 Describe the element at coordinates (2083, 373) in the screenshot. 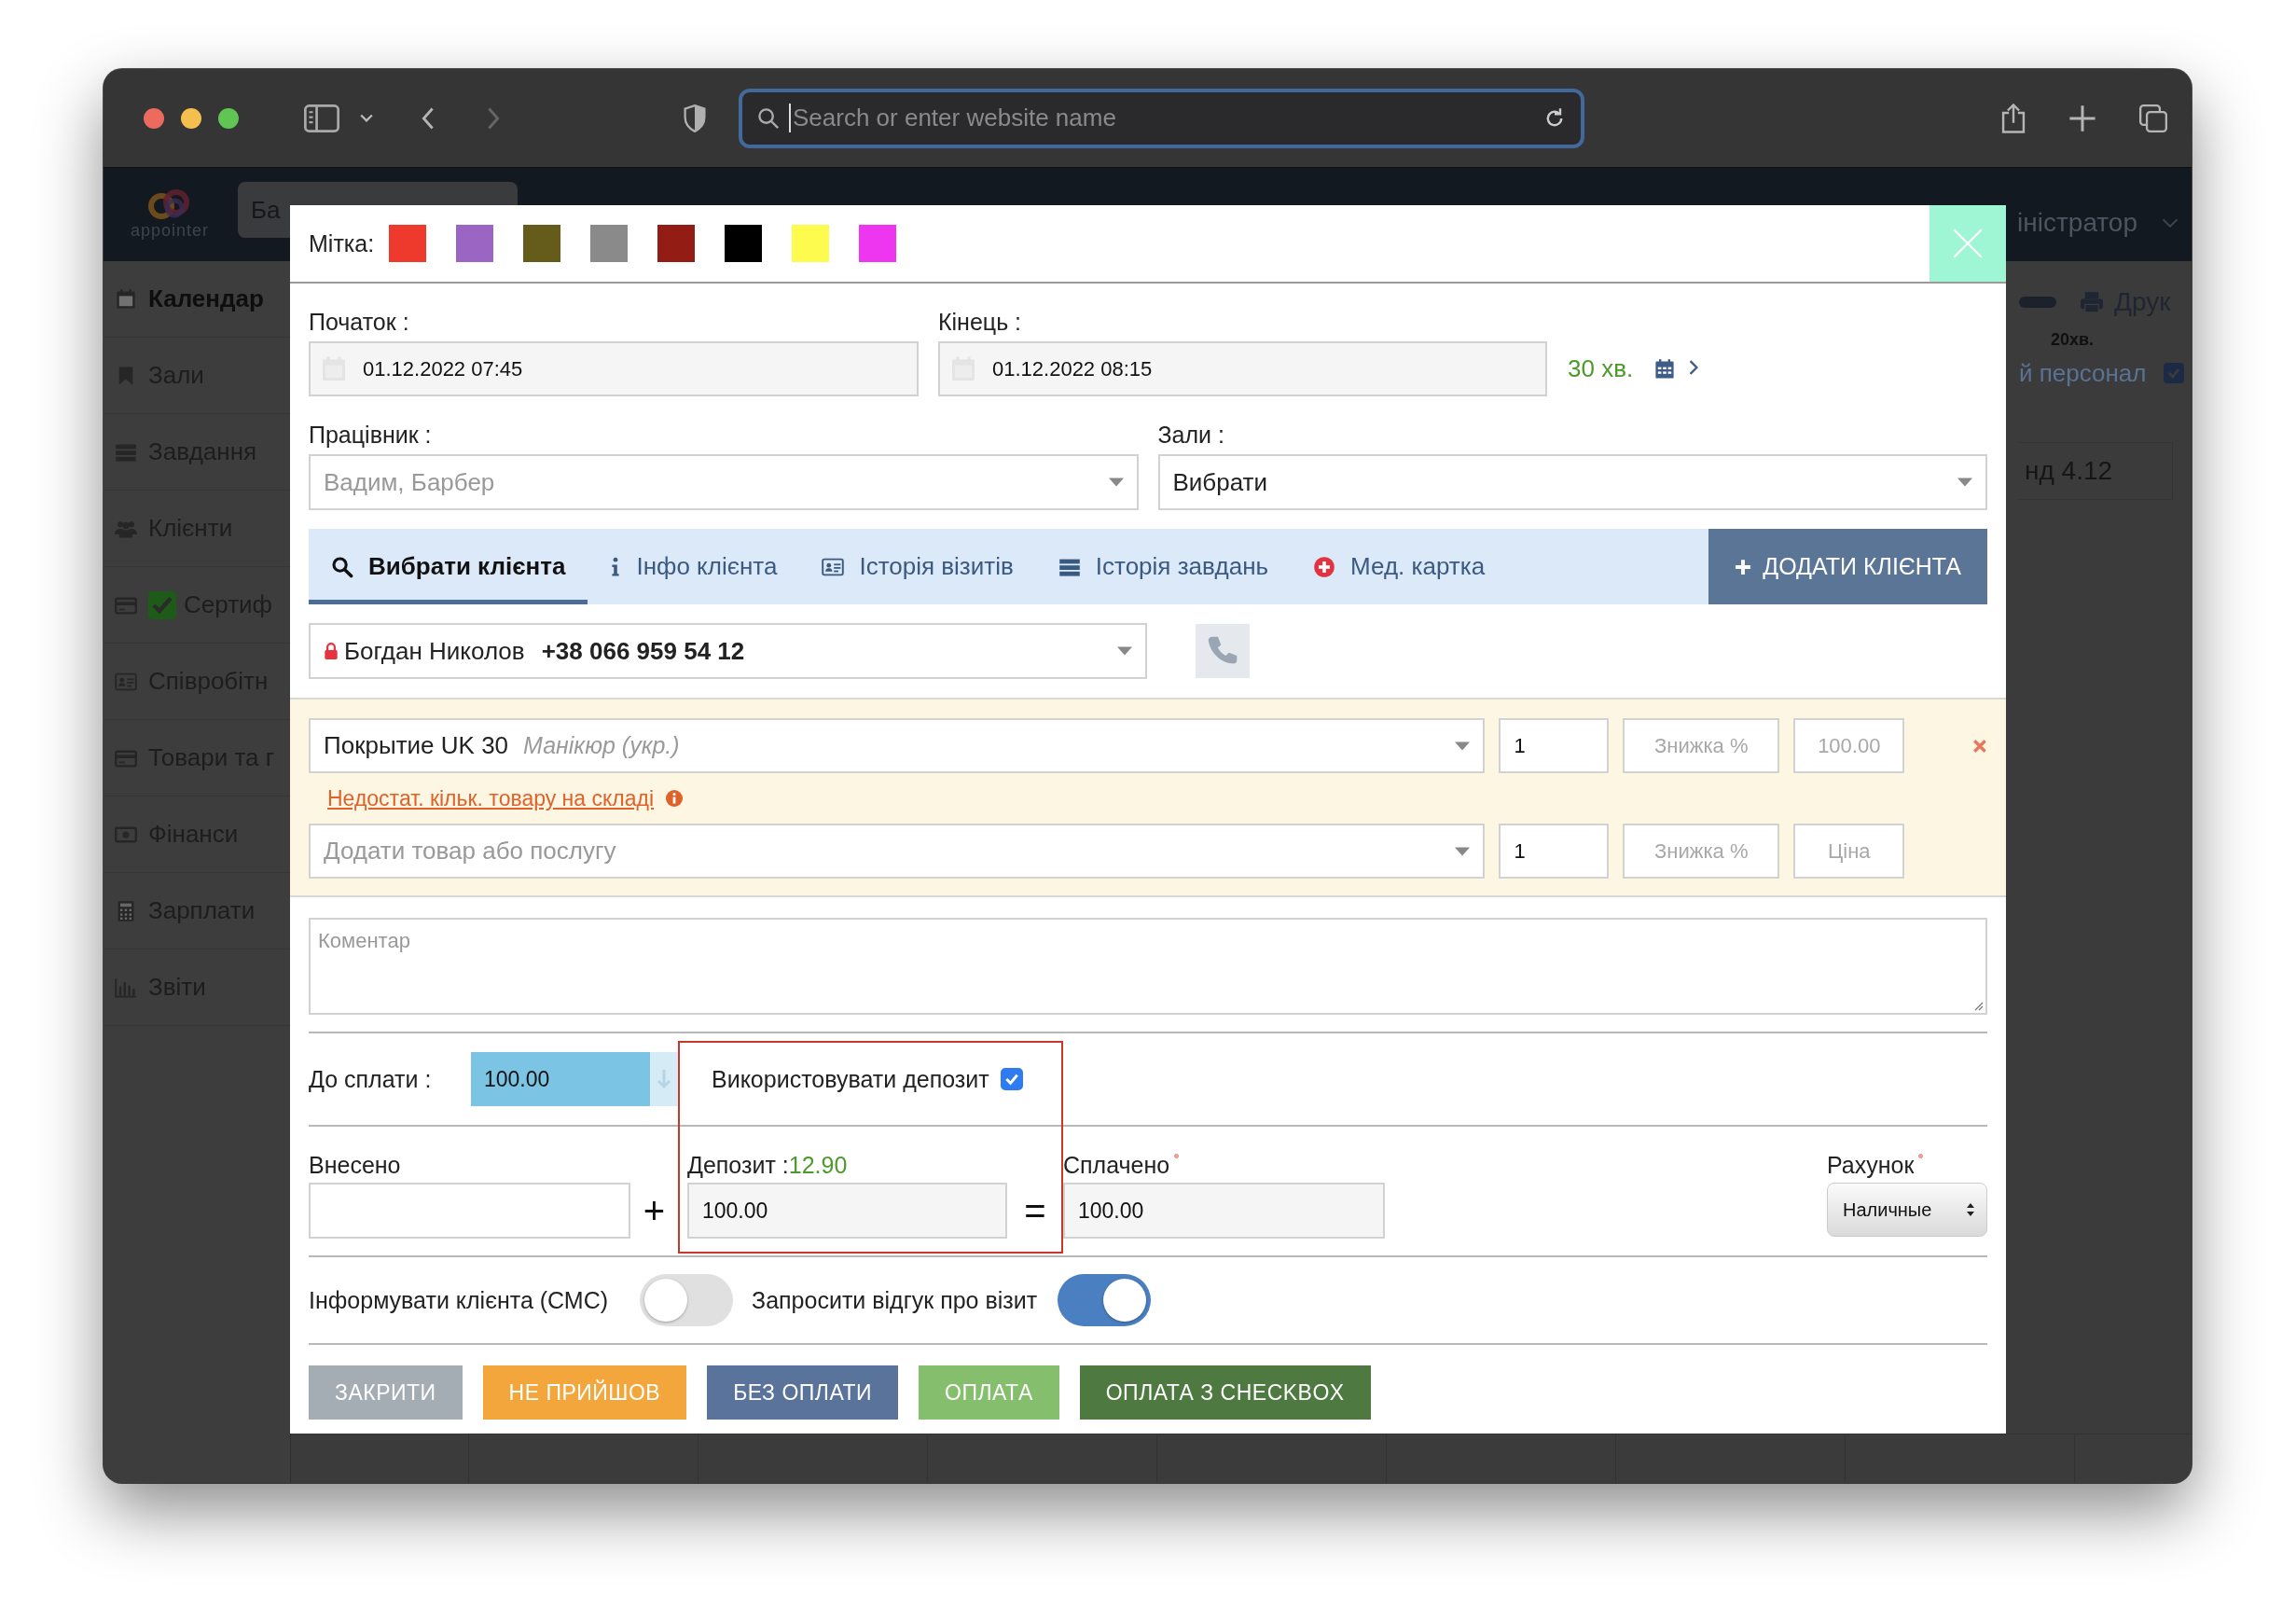

I see `staff-filter-label: й персонал` at that location.